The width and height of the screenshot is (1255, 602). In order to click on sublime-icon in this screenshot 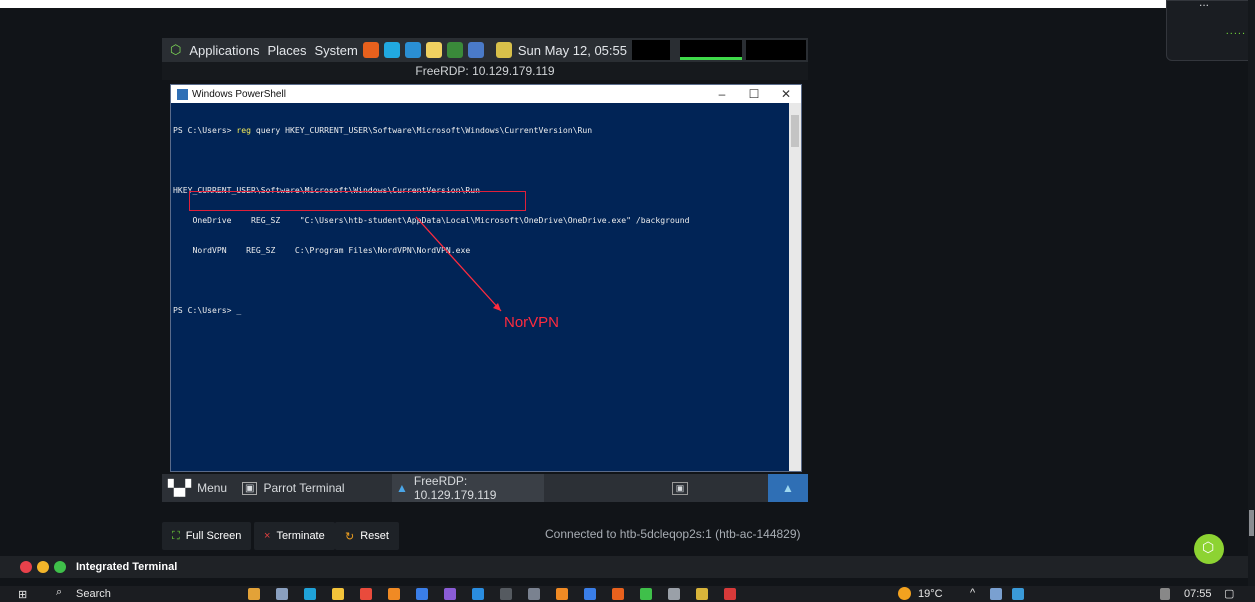, I will do `click(394, 594)`.